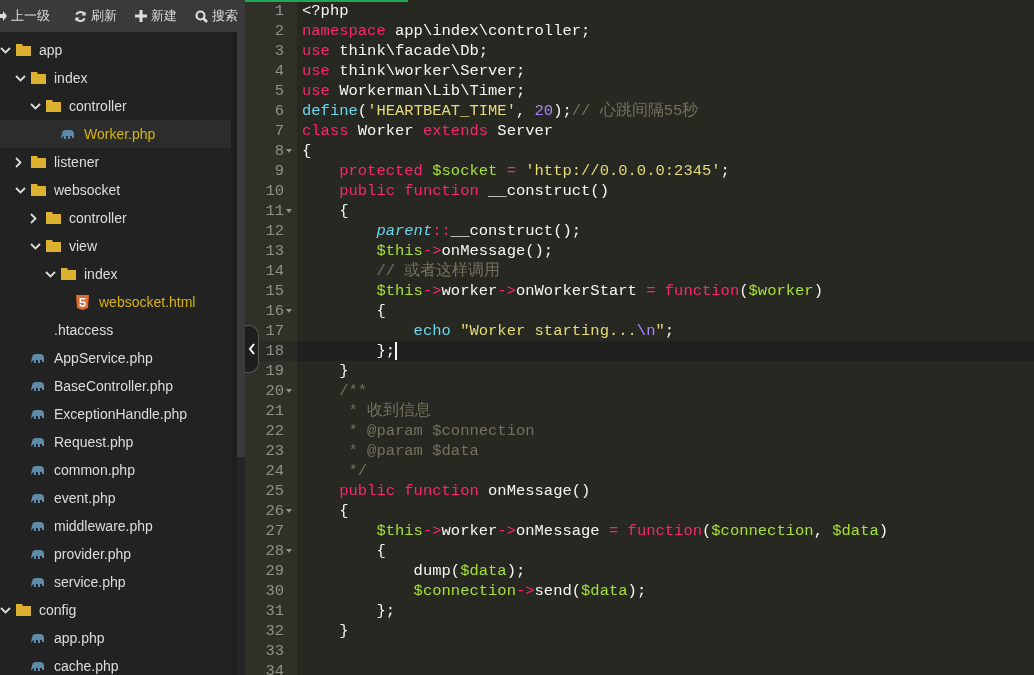  I want to click on line-number: 20, so click(274, 391).